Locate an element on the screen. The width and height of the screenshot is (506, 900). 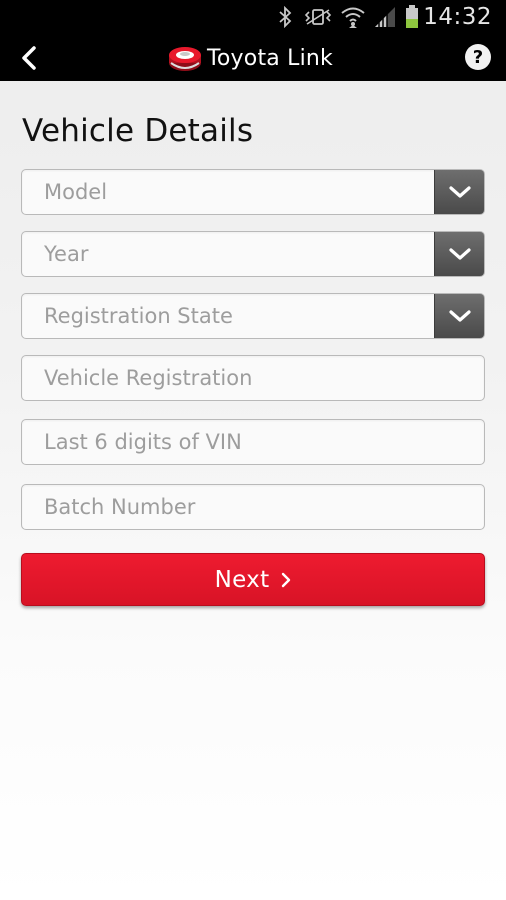
status-time: 14:32 is located at coordinates (457, 17).